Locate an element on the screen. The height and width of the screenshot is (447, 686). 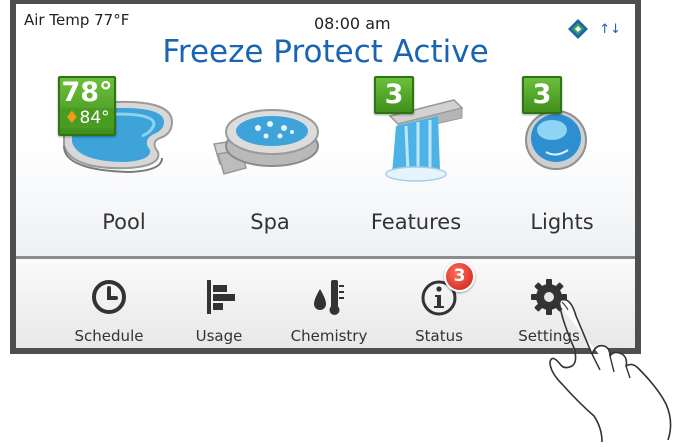
nav-label-status: Status is located at coordinates (439, 336).